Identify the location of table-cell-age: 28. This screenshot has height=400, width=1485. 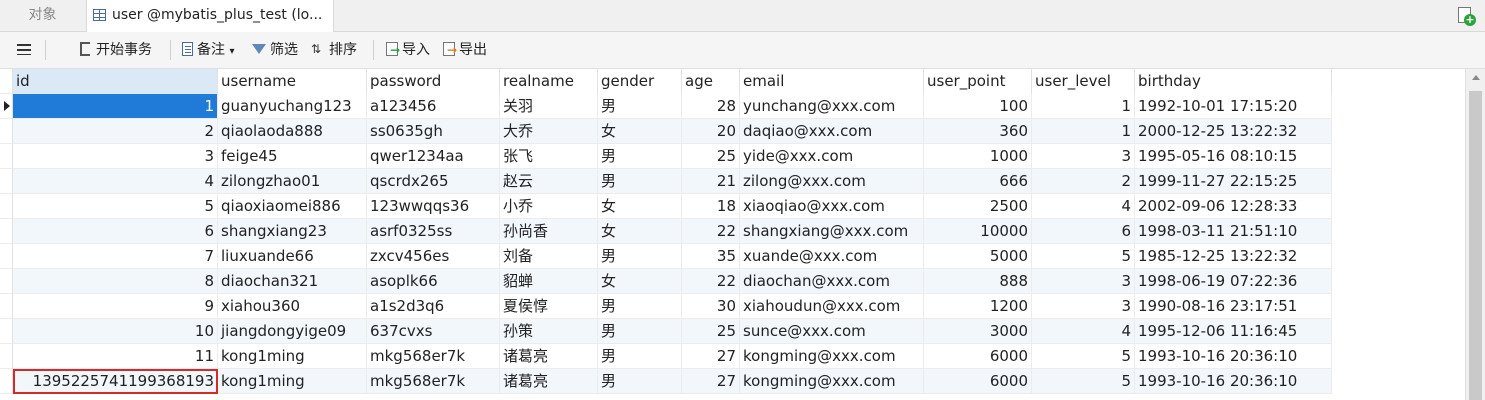
(711, 106).